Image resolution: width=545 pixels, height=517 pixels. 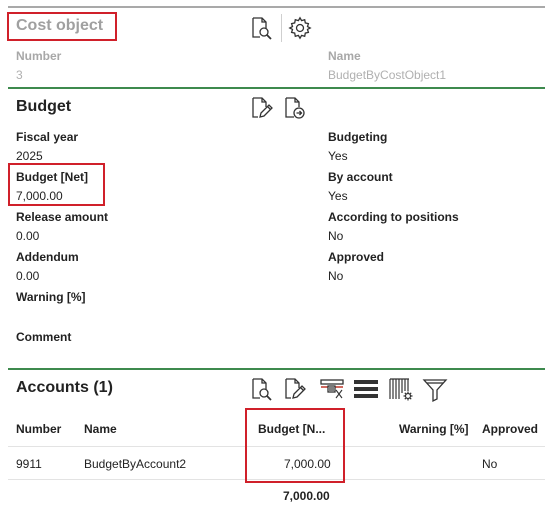 What do you see at coordinates (490, 464) in the screenshot?
I see `account-approved-cell: No` at bounding box center [490, 464].